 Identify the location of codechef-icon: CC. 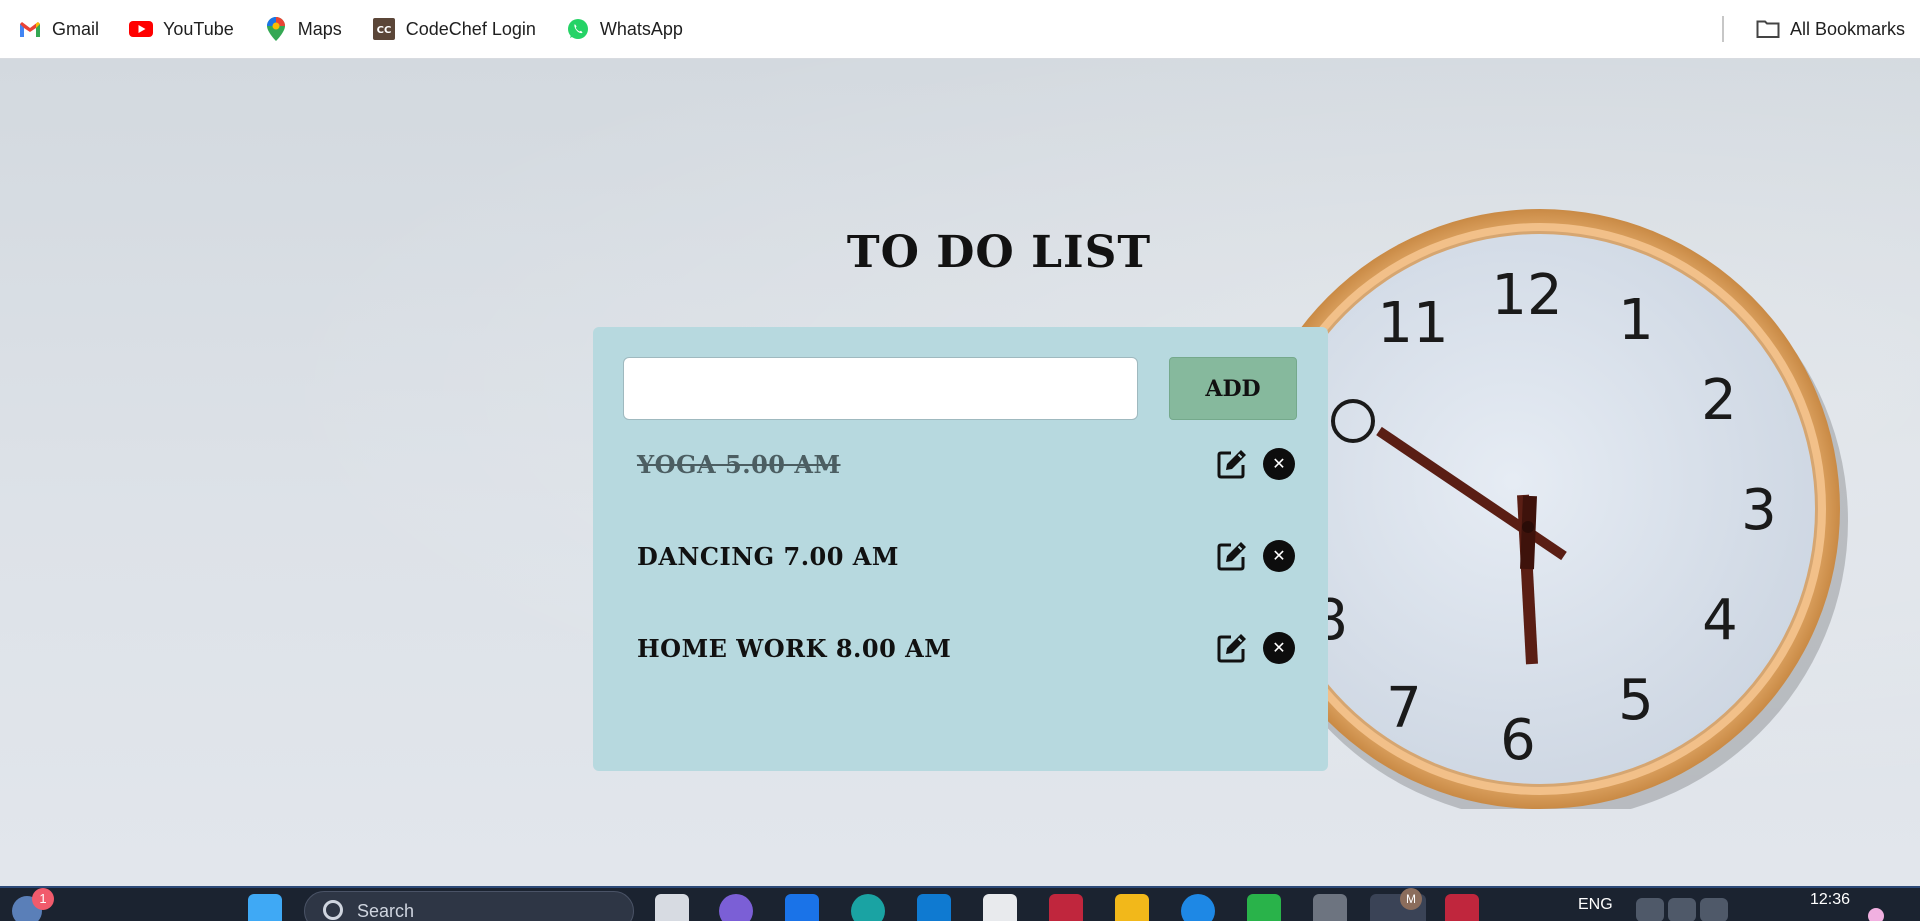
(384, 29).